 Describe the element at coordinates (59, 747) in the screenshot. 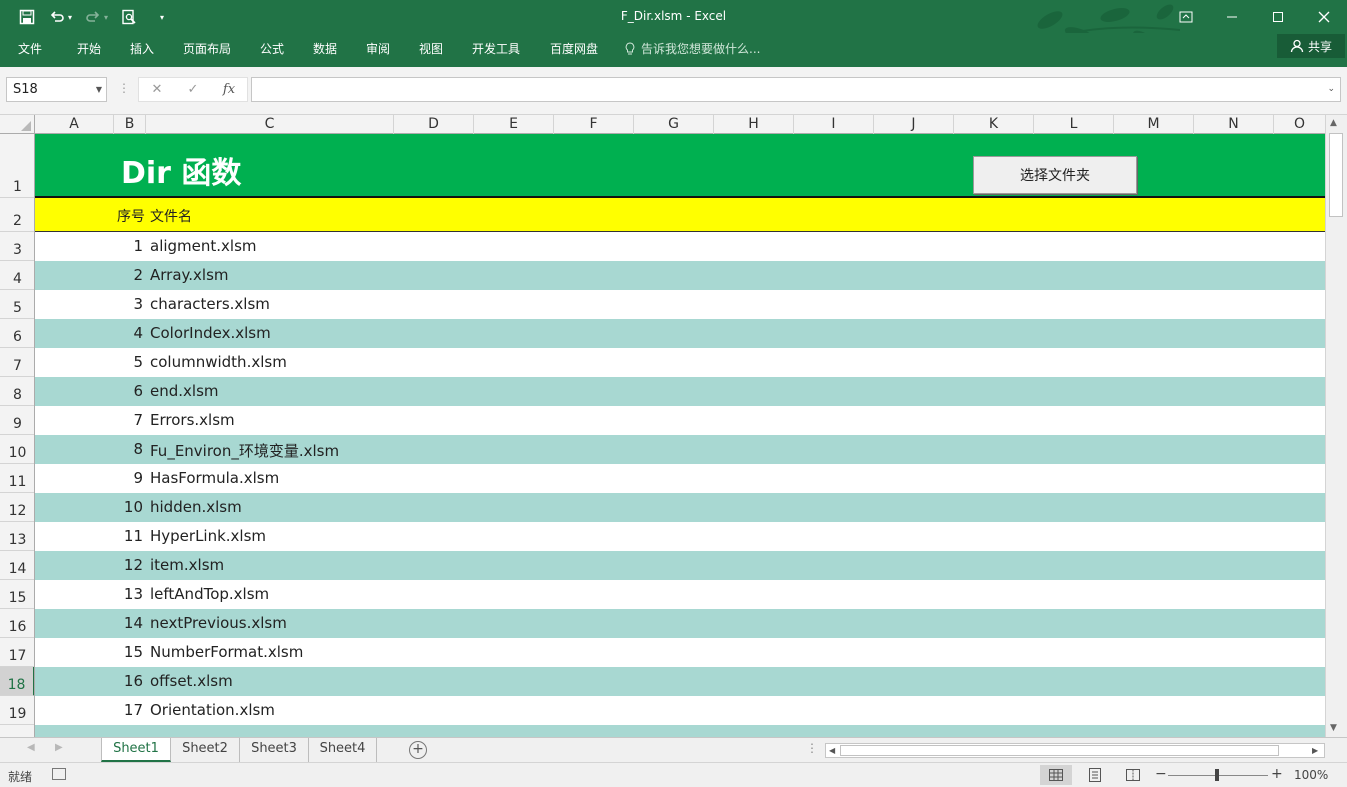

I see `next-sheet-icon: ▶` at that location.